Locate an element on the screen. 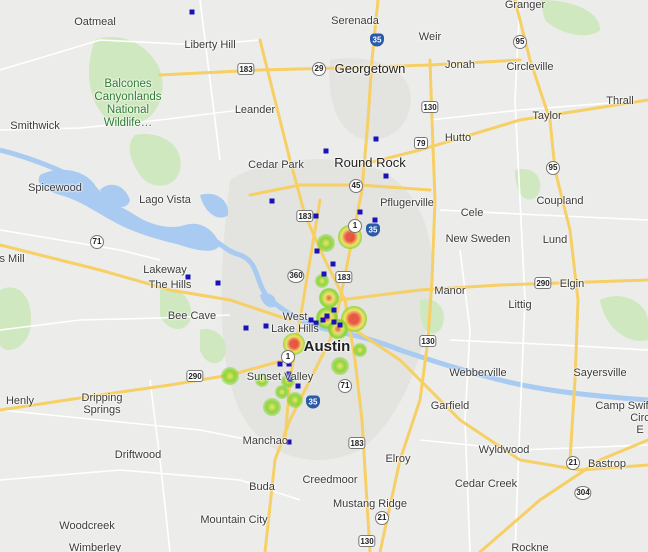 The width and height of the screenshot is (648, 552). place-label: Henly is located at coordinates (20, 401).